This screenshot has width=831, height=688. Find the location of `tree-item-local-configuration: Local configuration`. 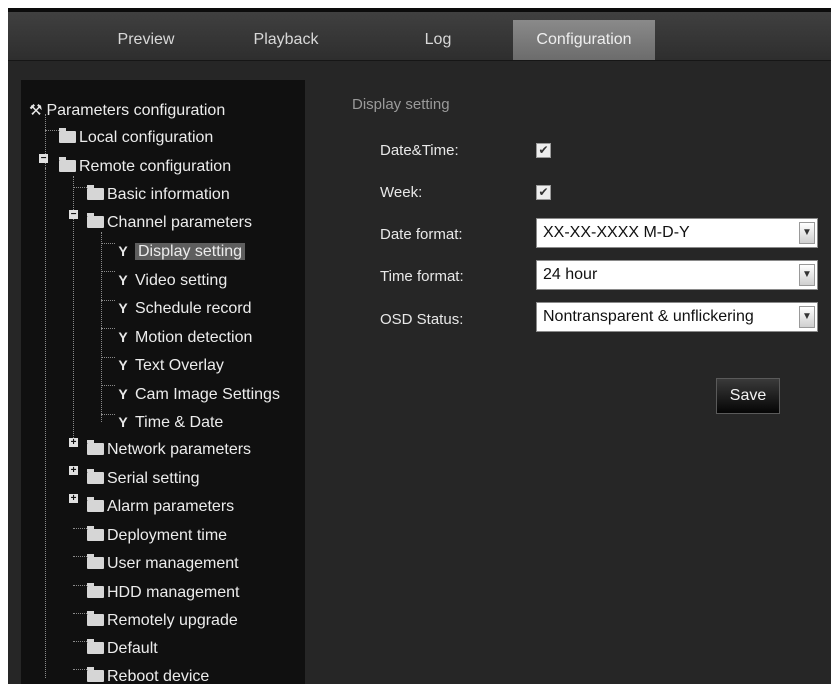

tree-item-local-configuration: Local configuration is located at coordinates (136, 138).